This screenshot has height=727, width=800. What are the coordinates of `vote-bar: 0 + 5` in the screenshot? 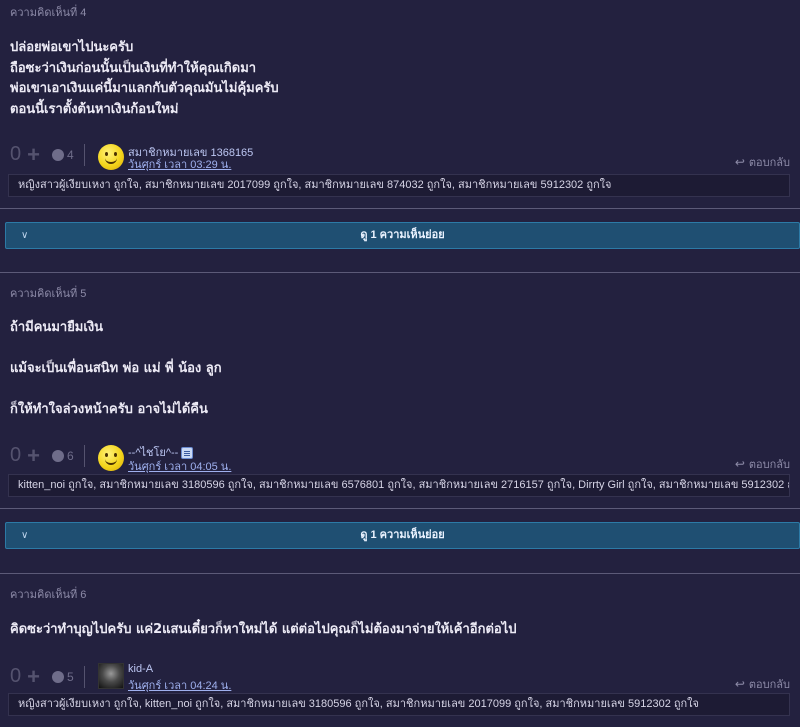 It's located at (47, 676).